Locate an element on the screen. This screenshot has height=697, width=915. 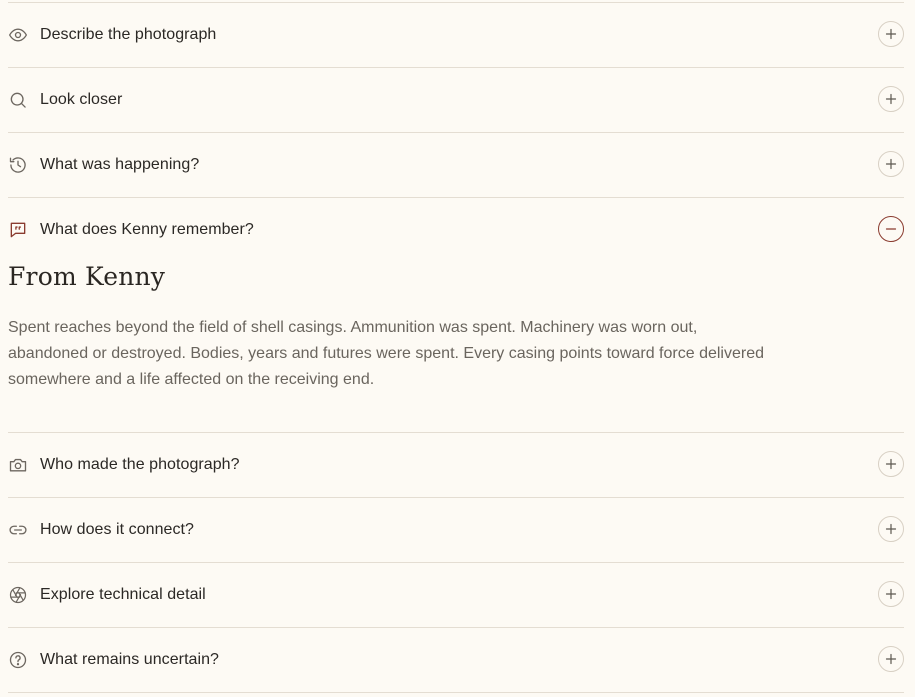
collapse-button is located at coordinates (891, 229).